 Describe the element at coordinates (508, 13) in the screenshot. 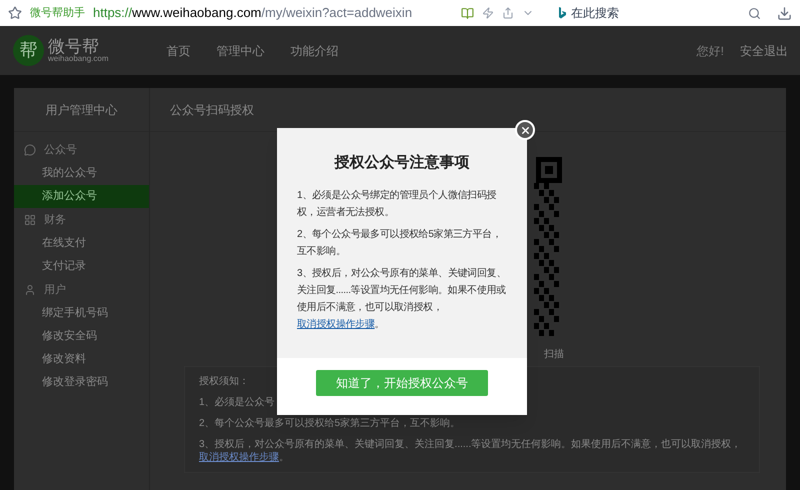

I see `share-icon` at that location.